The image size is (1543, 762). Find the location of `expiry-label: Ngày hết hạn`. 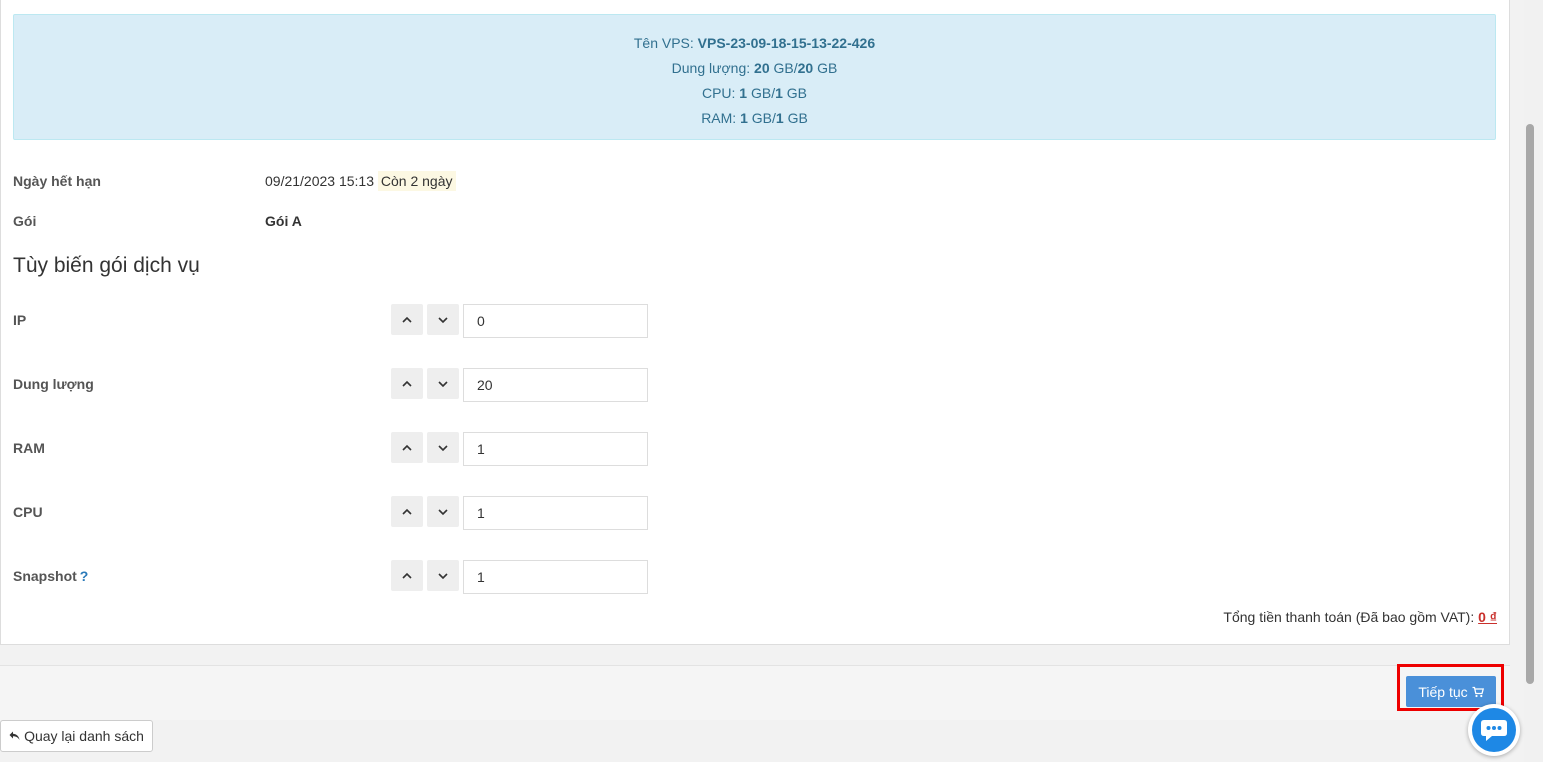

expiry-label: Ngày hết hạn is located at coordinates (57, 181).